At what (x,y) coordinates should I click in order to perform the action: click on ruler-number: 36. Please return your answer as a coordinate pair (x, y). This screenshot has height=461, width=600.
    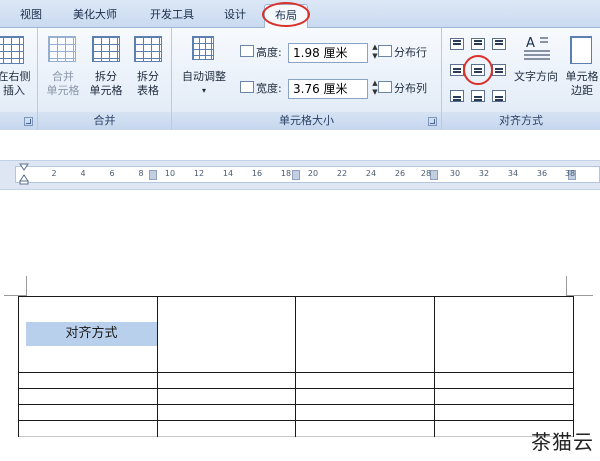
    Looking at the image, I should click on (542, 173).